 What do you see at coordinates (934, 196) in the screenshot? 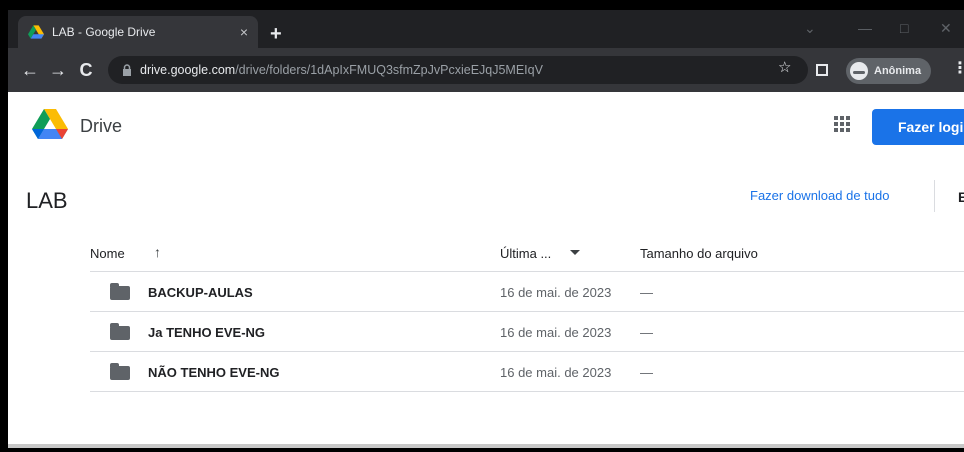
I see `divider` at bounding box center [934, 196].